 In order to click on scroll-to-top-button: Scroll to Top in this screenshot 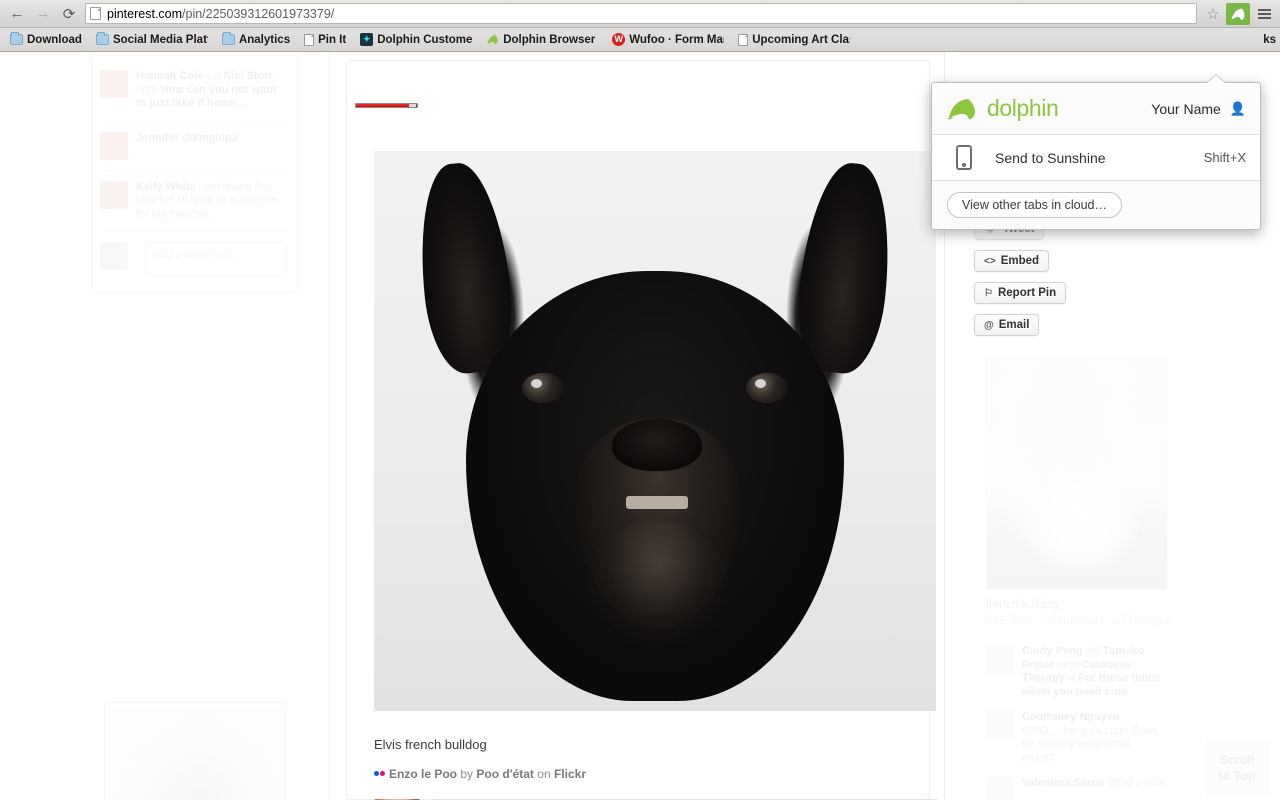, I will do `click(1237, 768)`.